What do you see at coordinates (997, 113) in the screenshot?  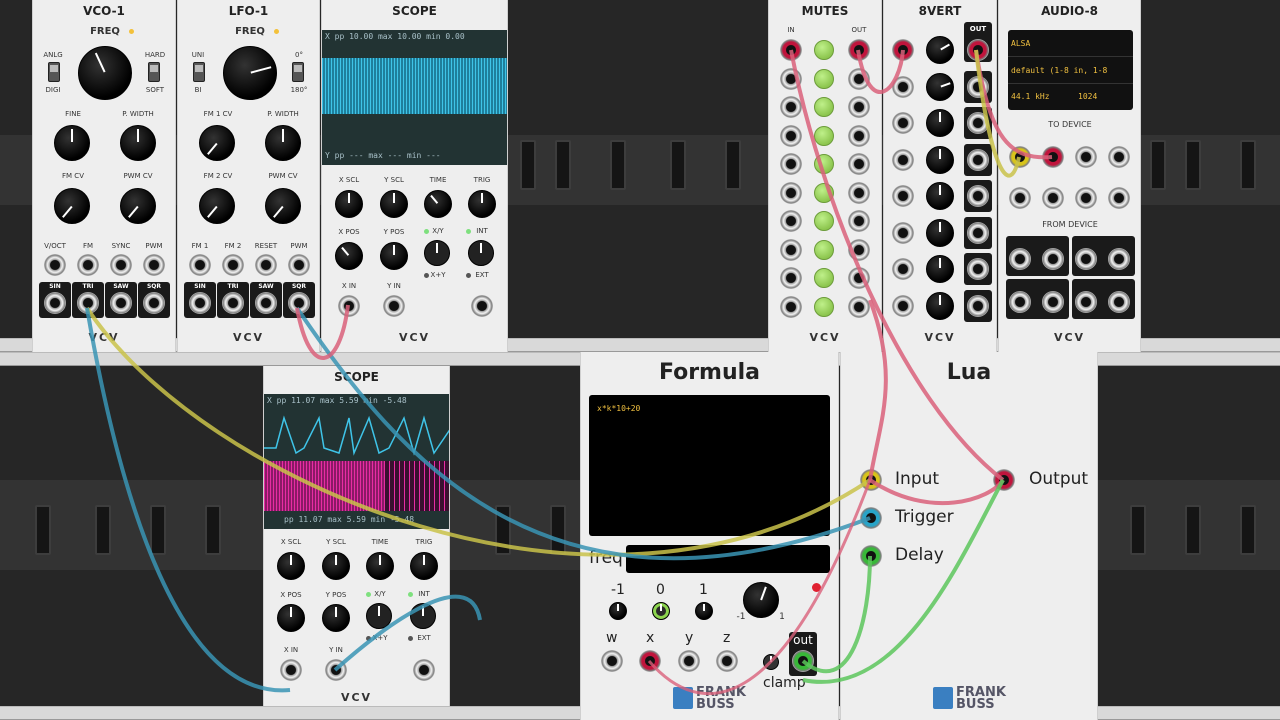 I see `cable-yellow` at bounding box center [997, 113].